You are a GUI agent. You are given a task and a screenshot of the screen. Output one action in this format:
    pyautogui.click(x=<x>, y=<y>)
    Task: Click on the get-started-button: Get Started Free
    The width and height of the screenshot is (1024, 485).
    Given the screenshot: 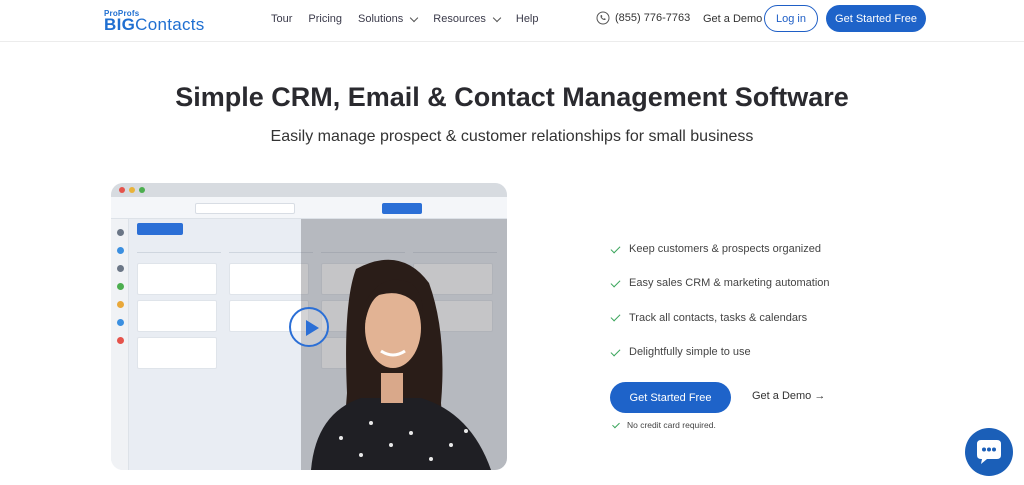 What is the action you would take?
    pyautogui.click(x=670, y=397)
    